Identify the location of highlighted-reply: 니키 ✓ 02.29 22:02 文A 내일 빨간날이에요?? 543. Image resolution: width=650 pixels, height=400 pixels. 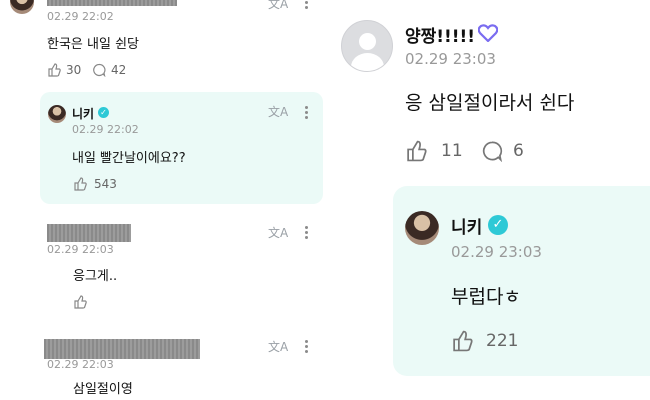
(181, 148).